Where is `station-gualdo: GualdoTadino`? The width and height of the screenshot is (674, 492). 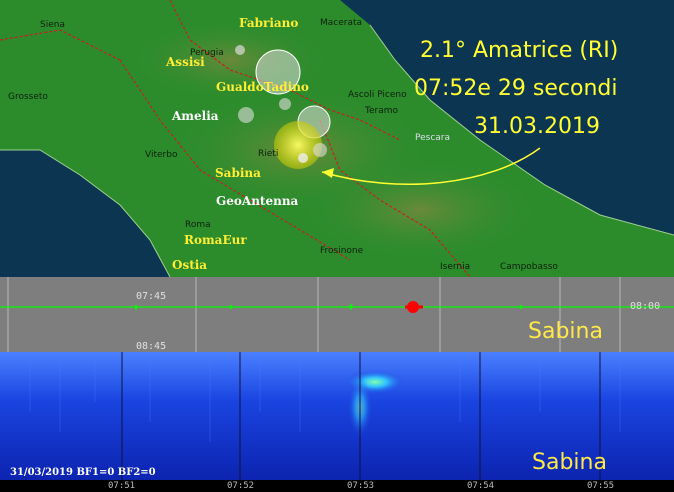
station-gualdo: GualdoTadino is located at coordinates (262, 87).